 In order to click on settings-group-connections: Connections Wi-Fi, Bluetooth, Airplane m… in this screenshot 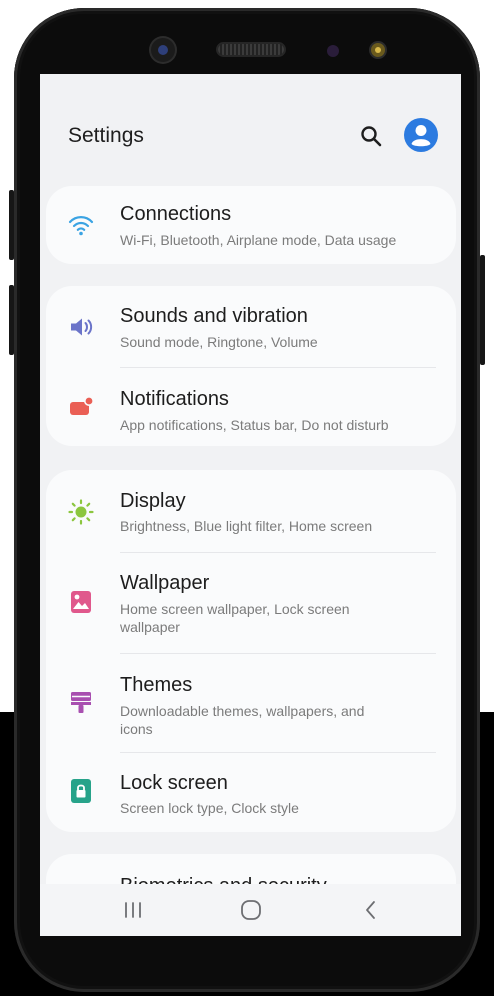, I will do `click(251, 225)`.